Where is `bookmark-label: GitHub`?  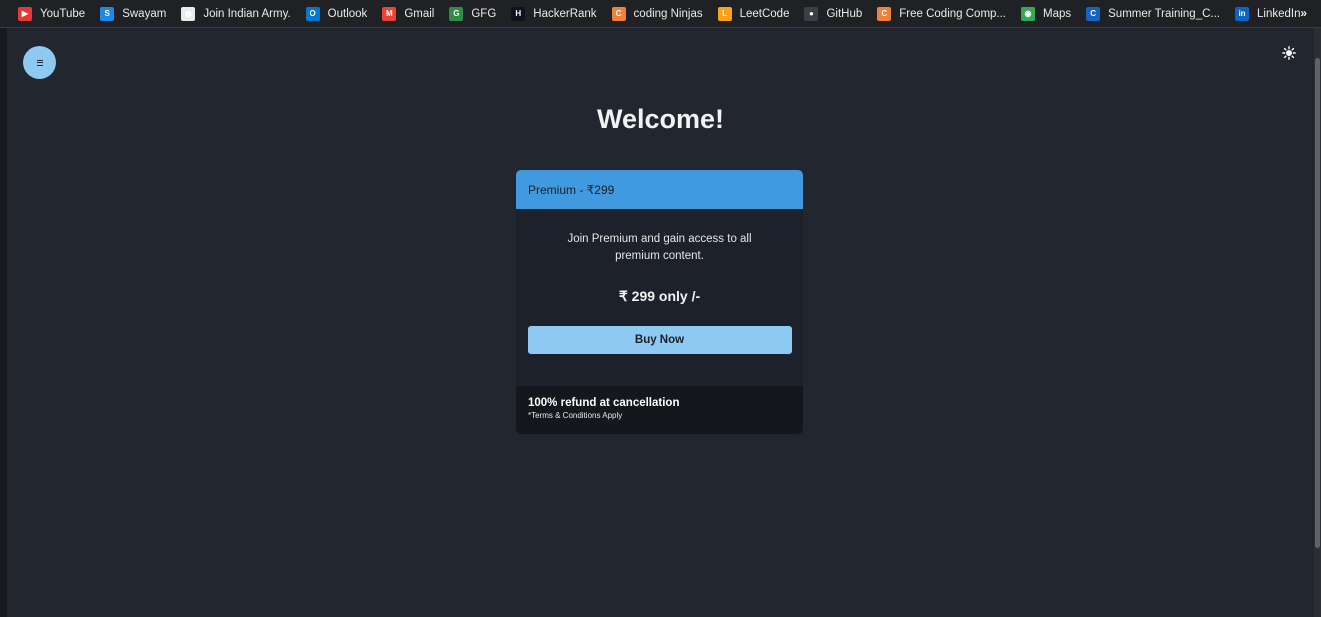
bookmark-label: GitHub is located at coordinates (844, 13).